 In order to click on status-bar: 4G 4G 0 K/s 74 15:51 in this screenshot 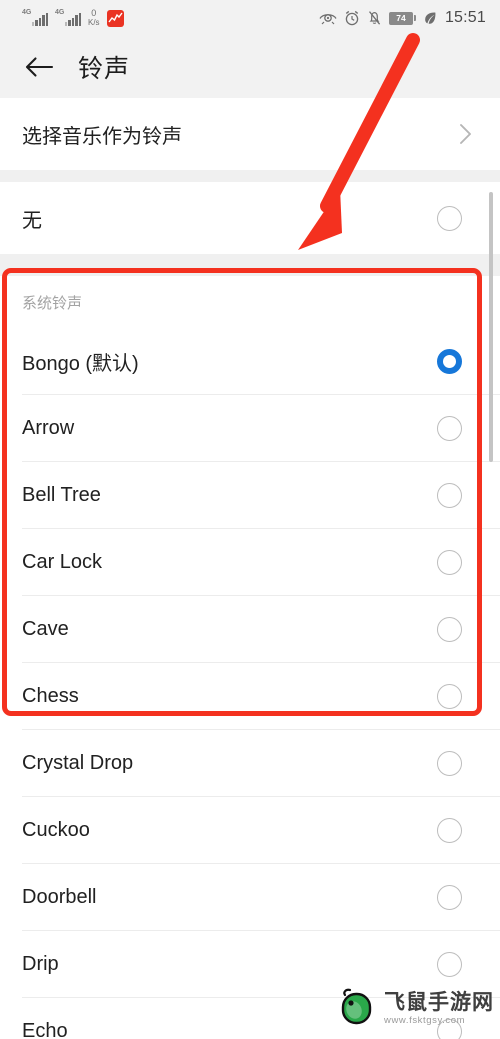, I will do `click(250, 18)`.